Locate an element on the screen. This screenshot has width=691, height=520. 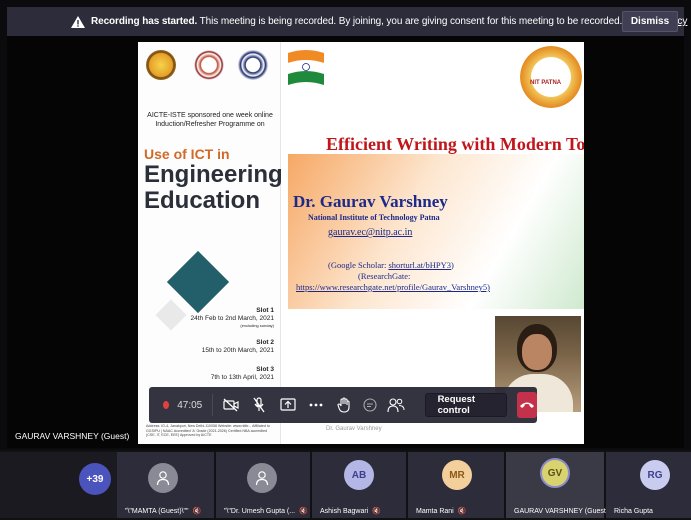
google-scholar-line: (Google Scholar: shorturl.at/bHPY3) is located at coordinates (391, 265).